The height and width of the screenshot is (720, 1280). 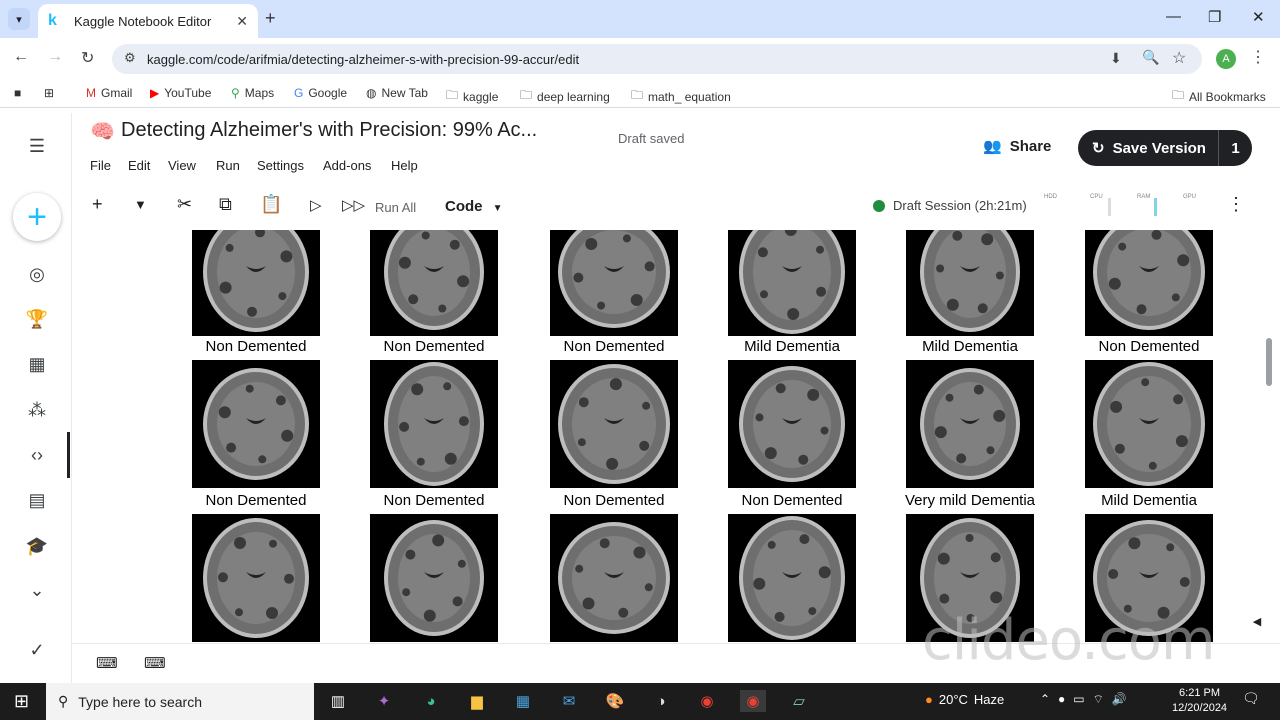 I want to click on version-count: 1, so click(x=1235, y=148).